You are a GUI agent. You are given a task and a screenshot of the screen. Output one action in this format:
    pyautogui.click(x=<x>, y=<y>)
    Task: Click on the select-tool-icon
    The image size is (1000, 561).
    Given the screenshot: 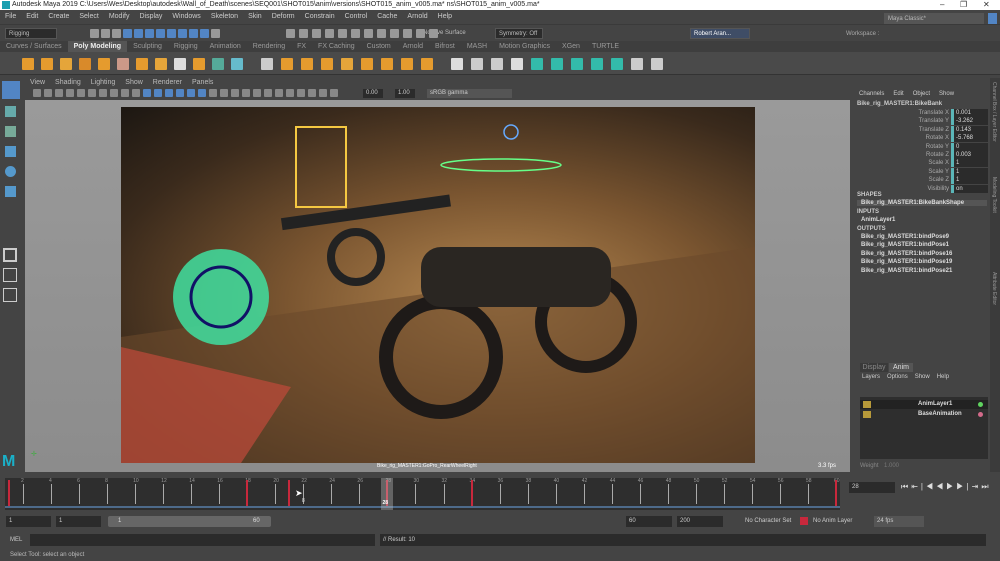 What is the action you would take?
    pyautogui.click(x=11, y=90)
    